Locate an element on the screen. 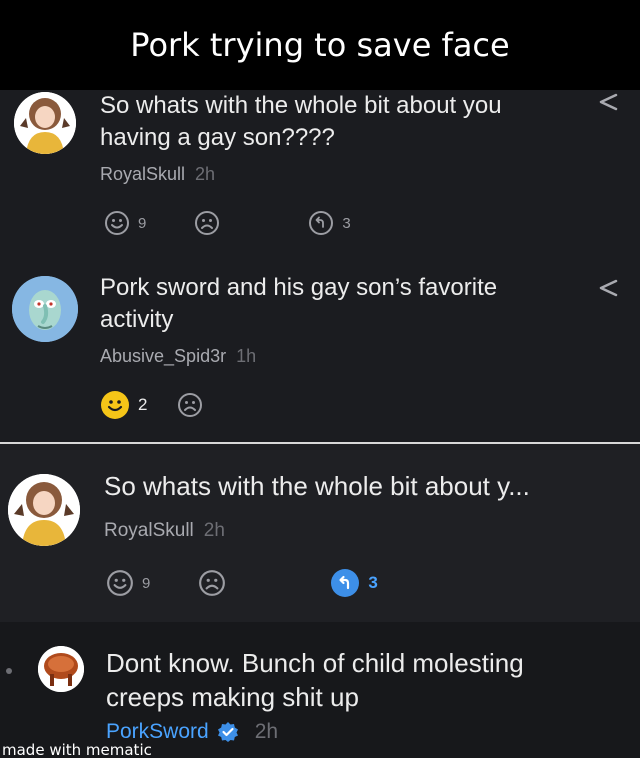  verified-badge-icon is located at coordinates (227, 732).